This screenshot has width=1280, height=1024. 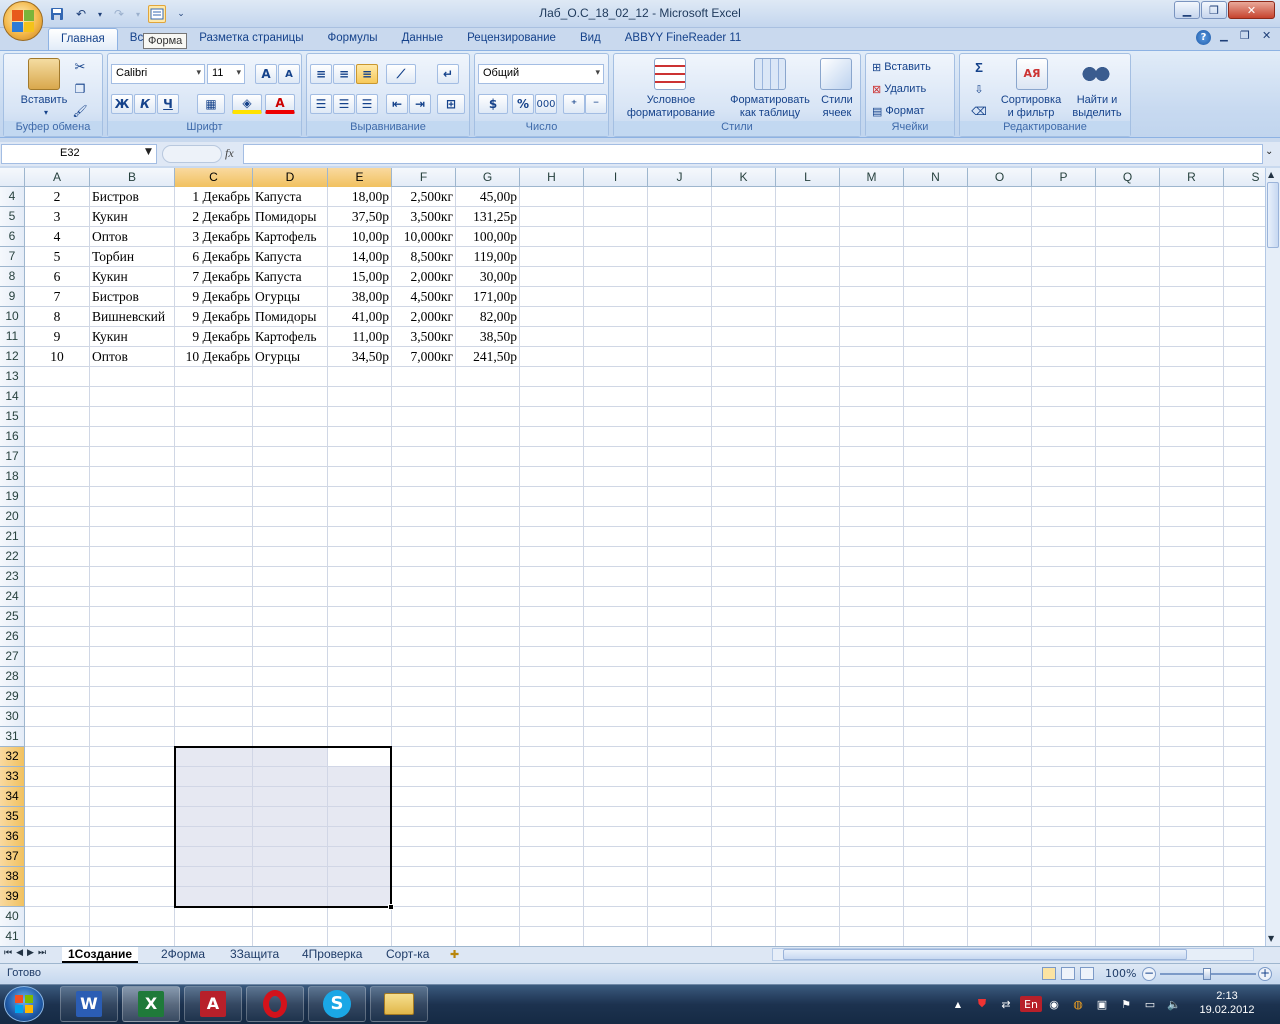 What do you see at coordinates (744, 737) in the screenshot?
I see `cell-k31` at bounding box center [744, 737].